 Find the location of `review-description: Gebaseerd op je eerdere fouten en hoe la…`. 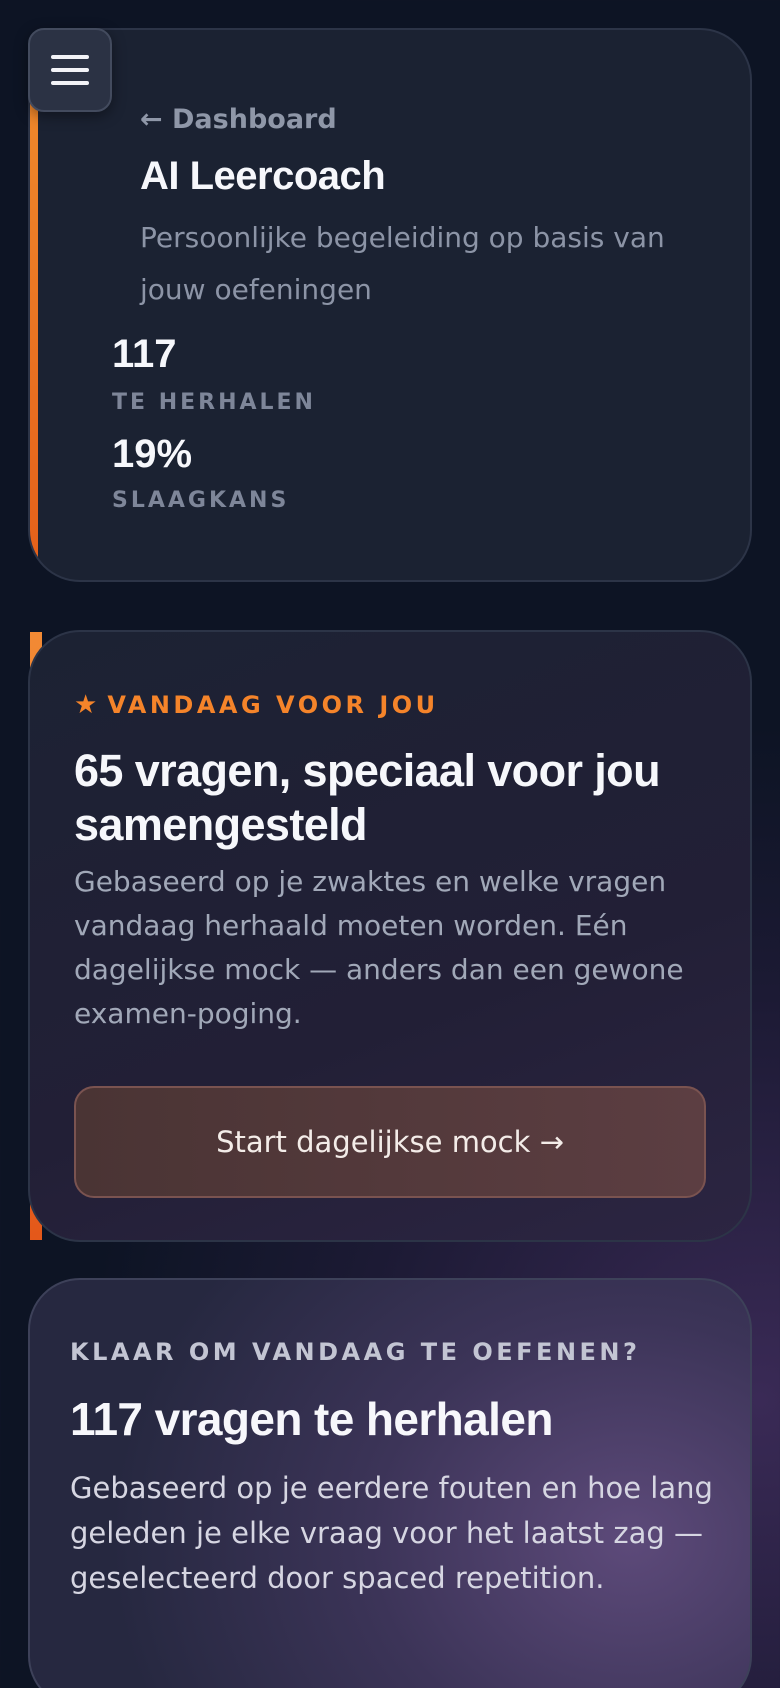

review-description: Gebaseerd op je eerdere fouten en hoe la… is located at coordinates (391, 1533).